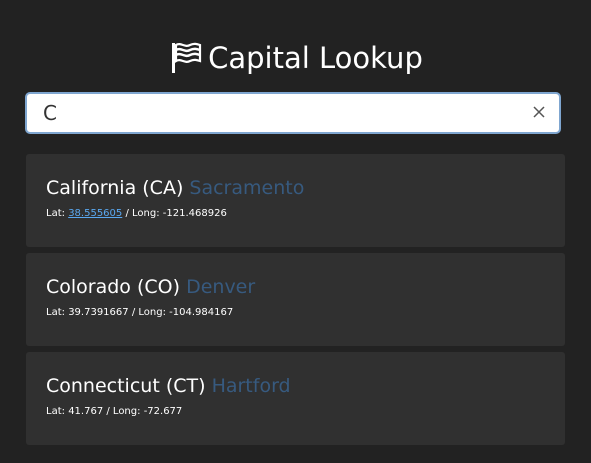 This screenshot has height=463, width=591. Describe the element at coordinates (163, 411) in the screenshot. I see `longitude-value: -72.677` at that location.